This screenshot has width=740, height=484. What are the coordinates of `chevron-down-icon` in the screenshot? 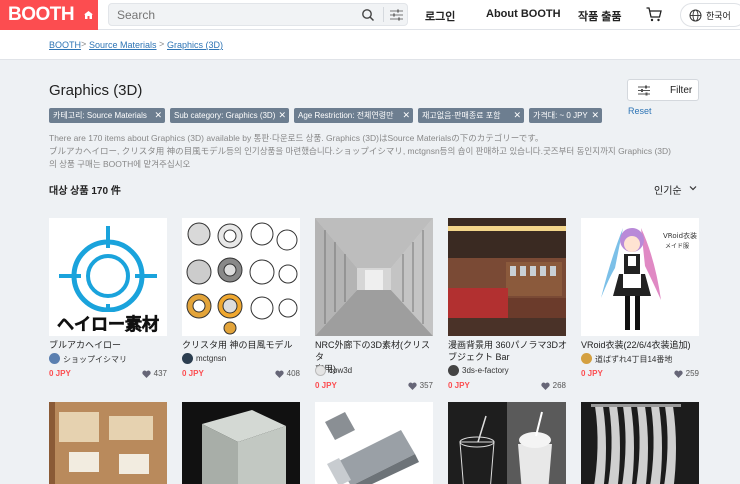 It's located at (693, 188).